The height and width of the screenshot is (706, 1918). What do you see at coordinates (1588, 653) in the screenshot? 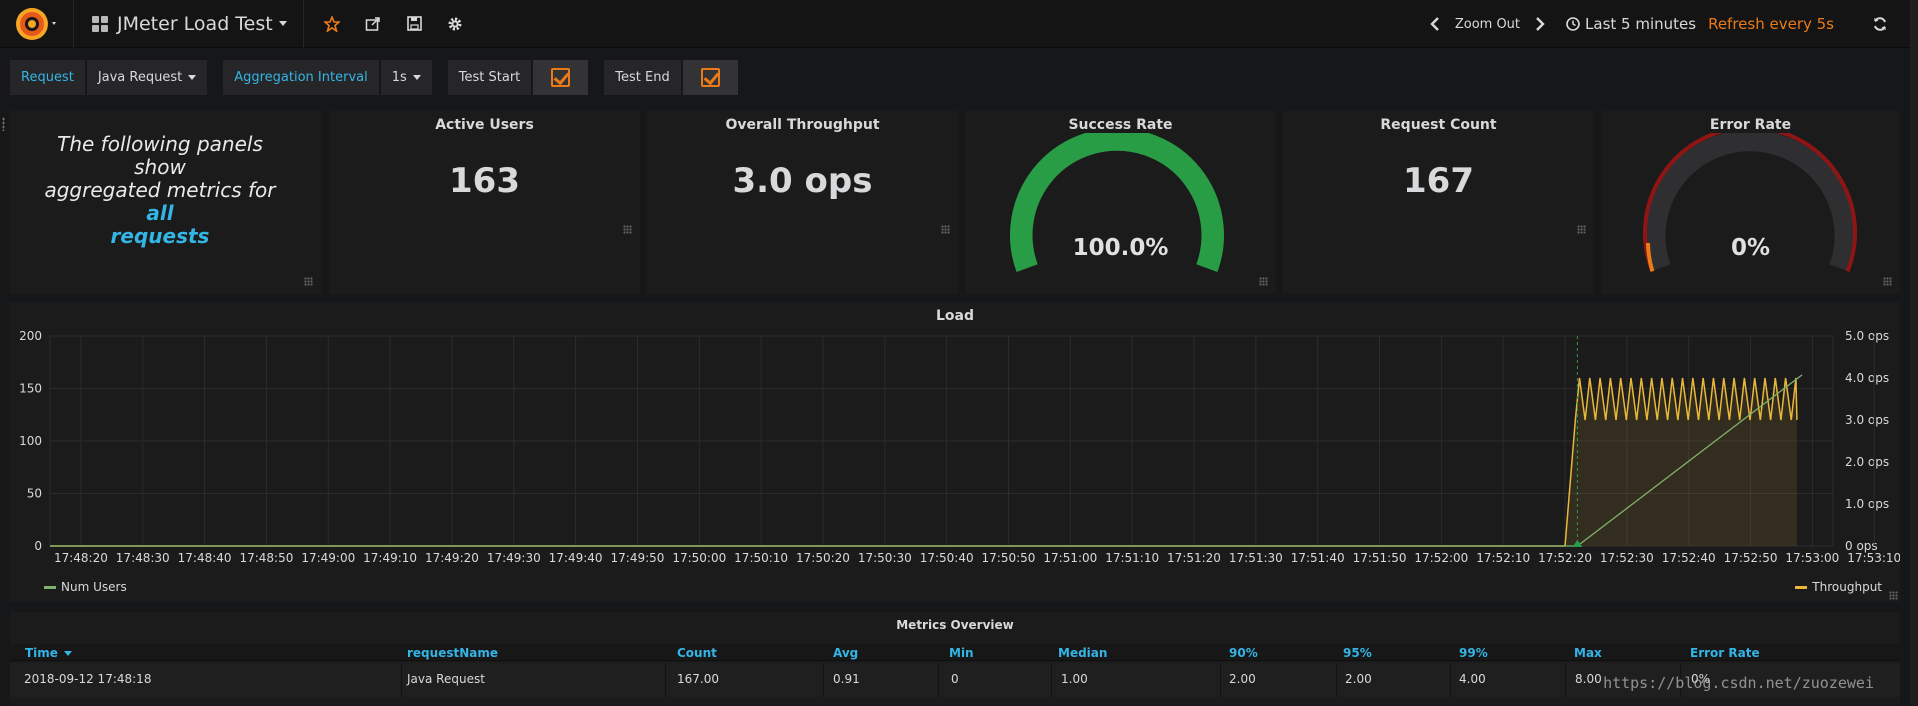
I see `column-header-max: Max` at bounding box center [1588, 653].